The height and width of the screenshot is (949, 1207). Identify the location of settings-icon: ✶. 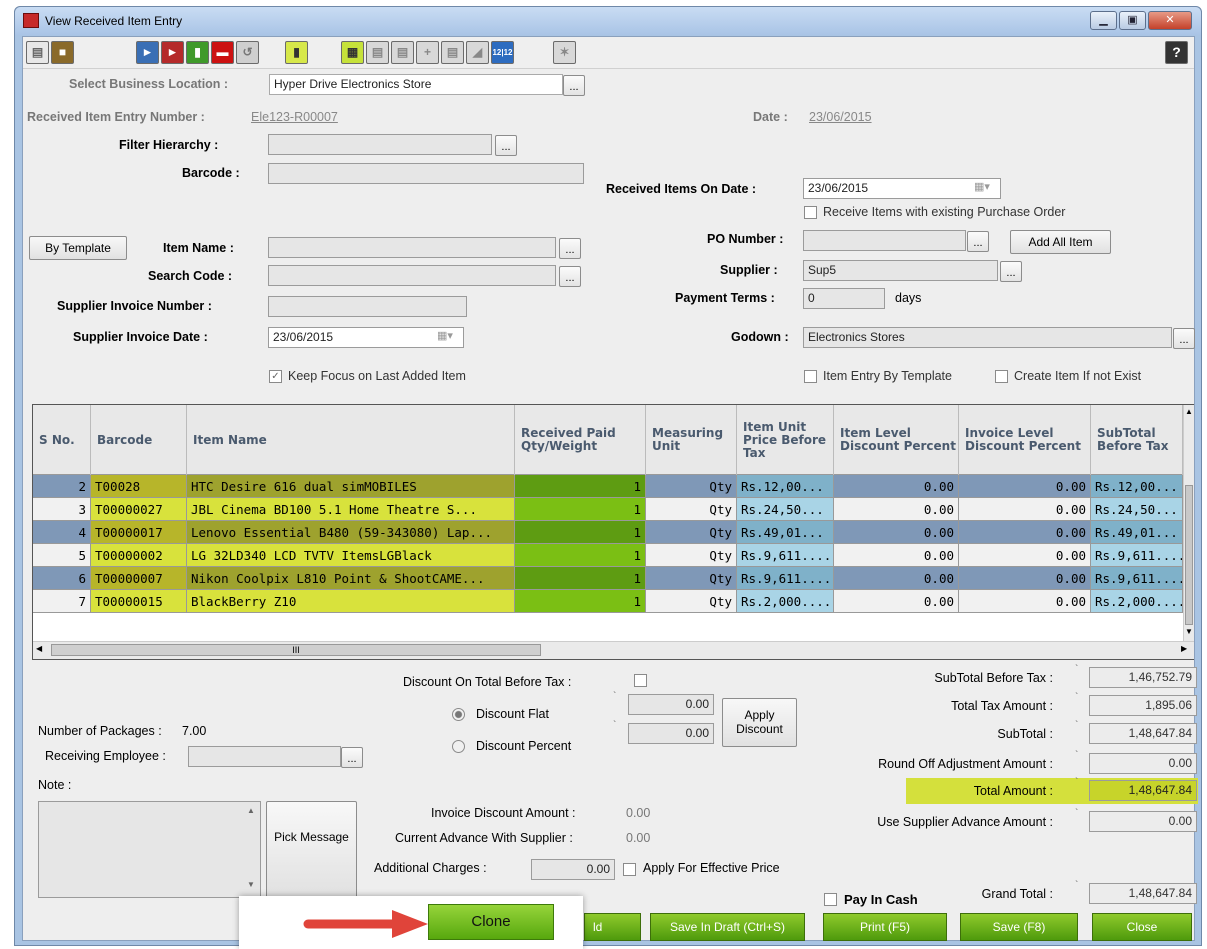
(564, 52).